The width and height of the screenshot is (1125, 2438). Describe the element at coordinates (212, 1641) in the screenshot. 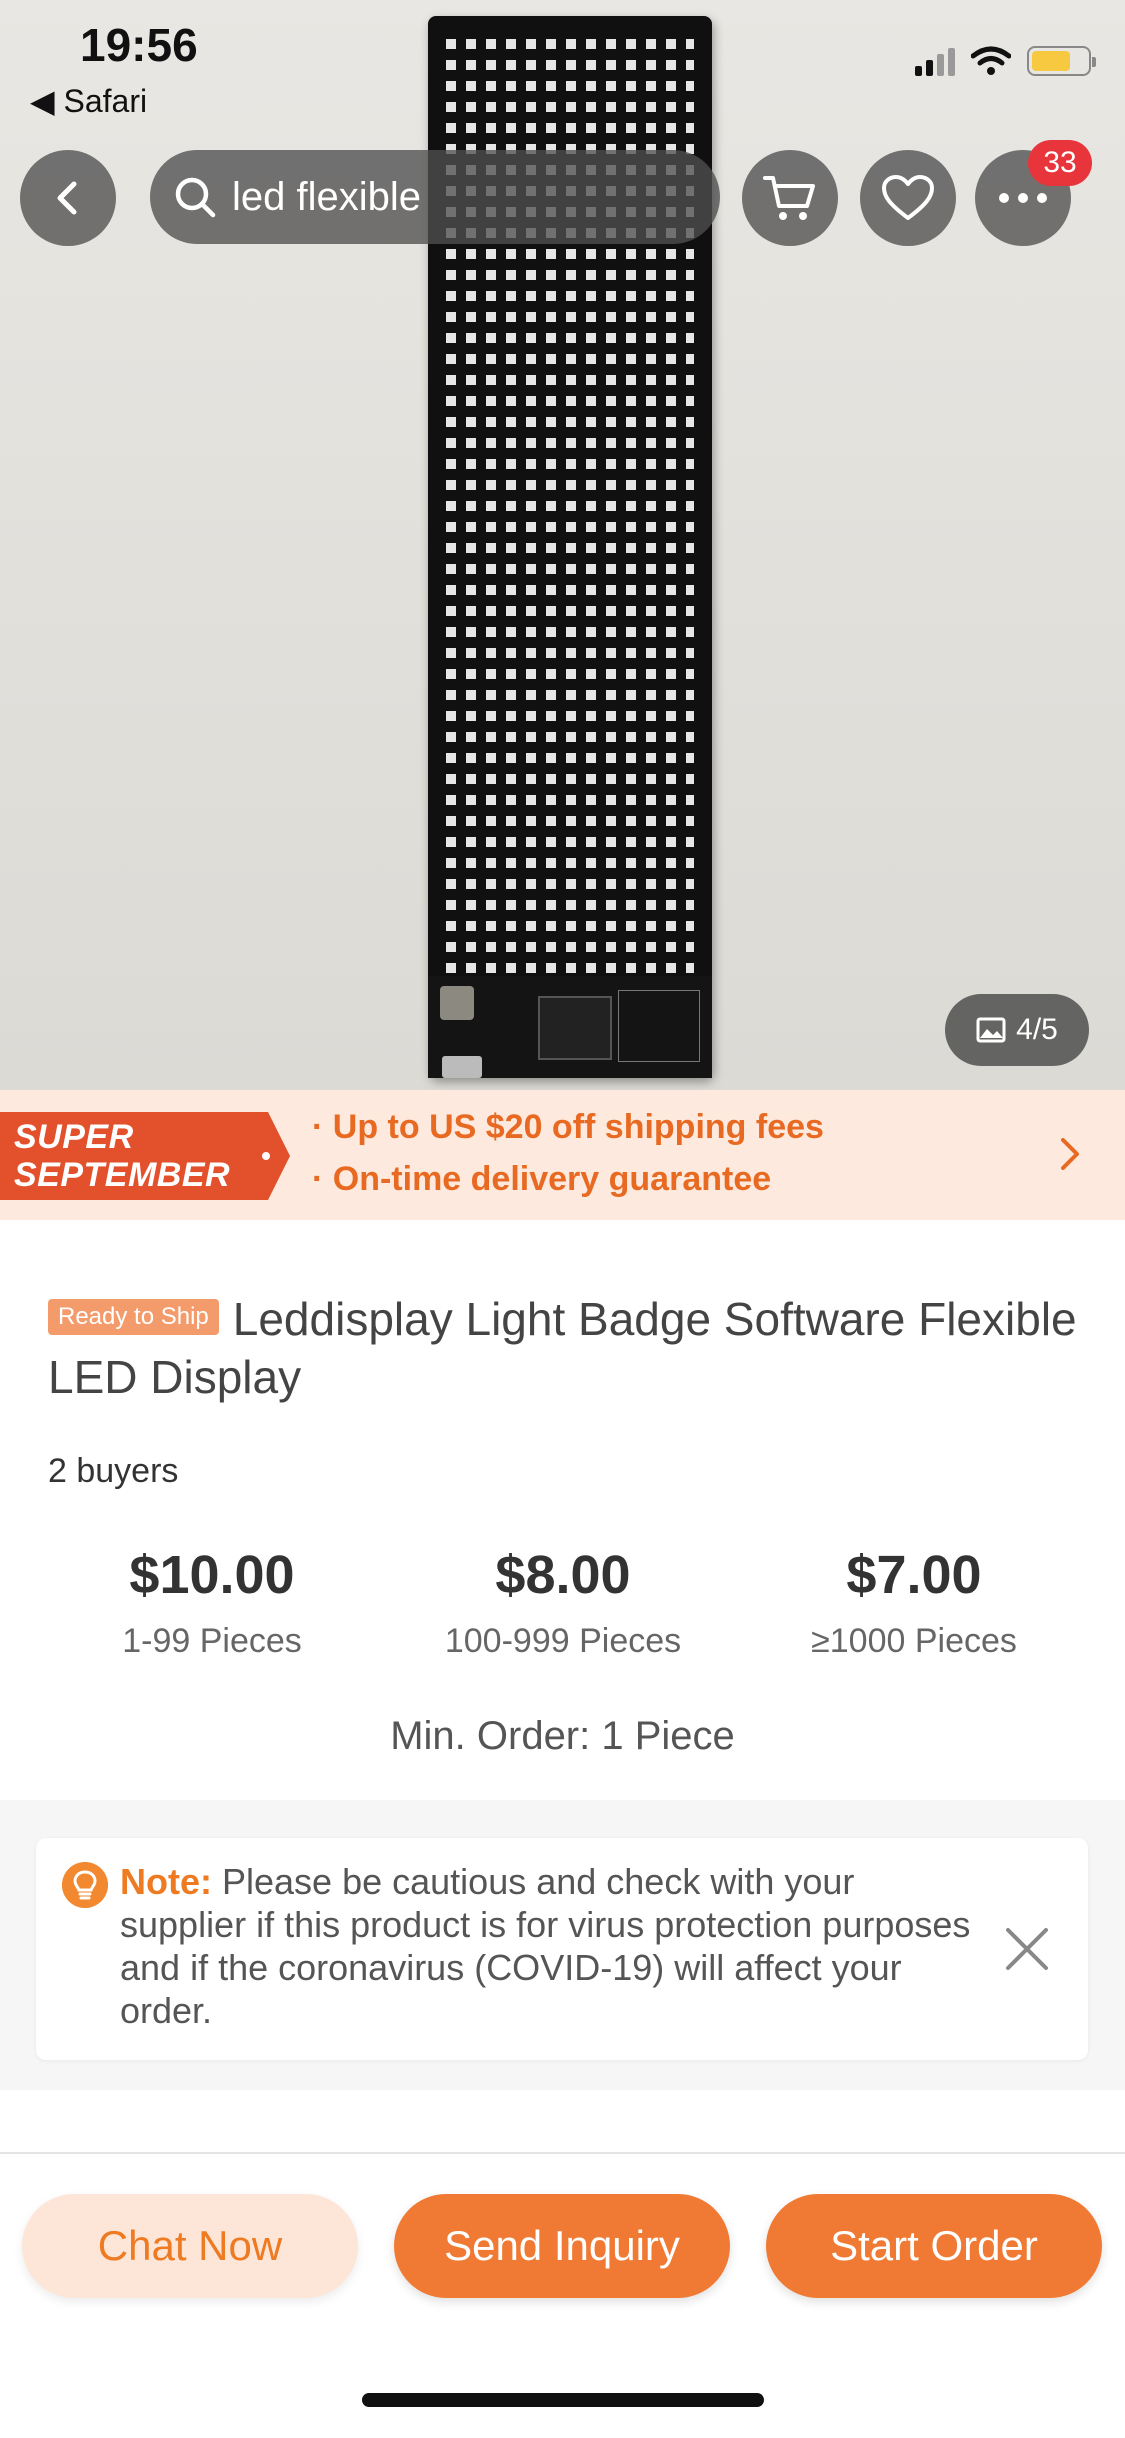

I see `tier-quantity: 1-99 Pieces` at that location.